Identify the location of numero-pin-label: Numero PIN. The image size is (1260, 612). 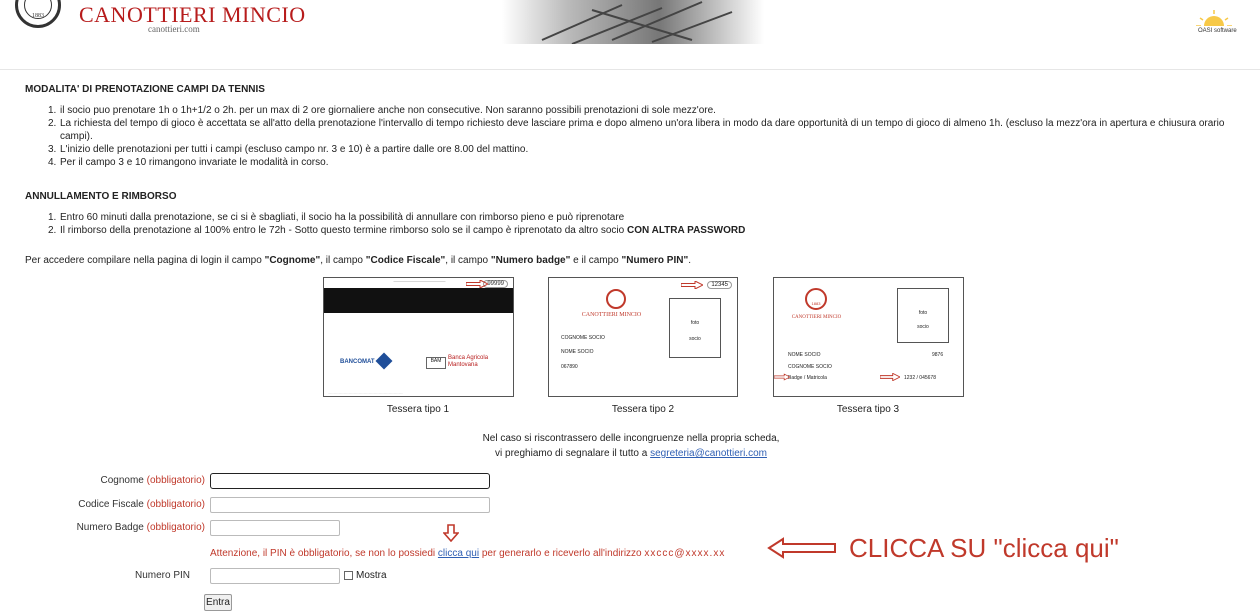
(162, 575).